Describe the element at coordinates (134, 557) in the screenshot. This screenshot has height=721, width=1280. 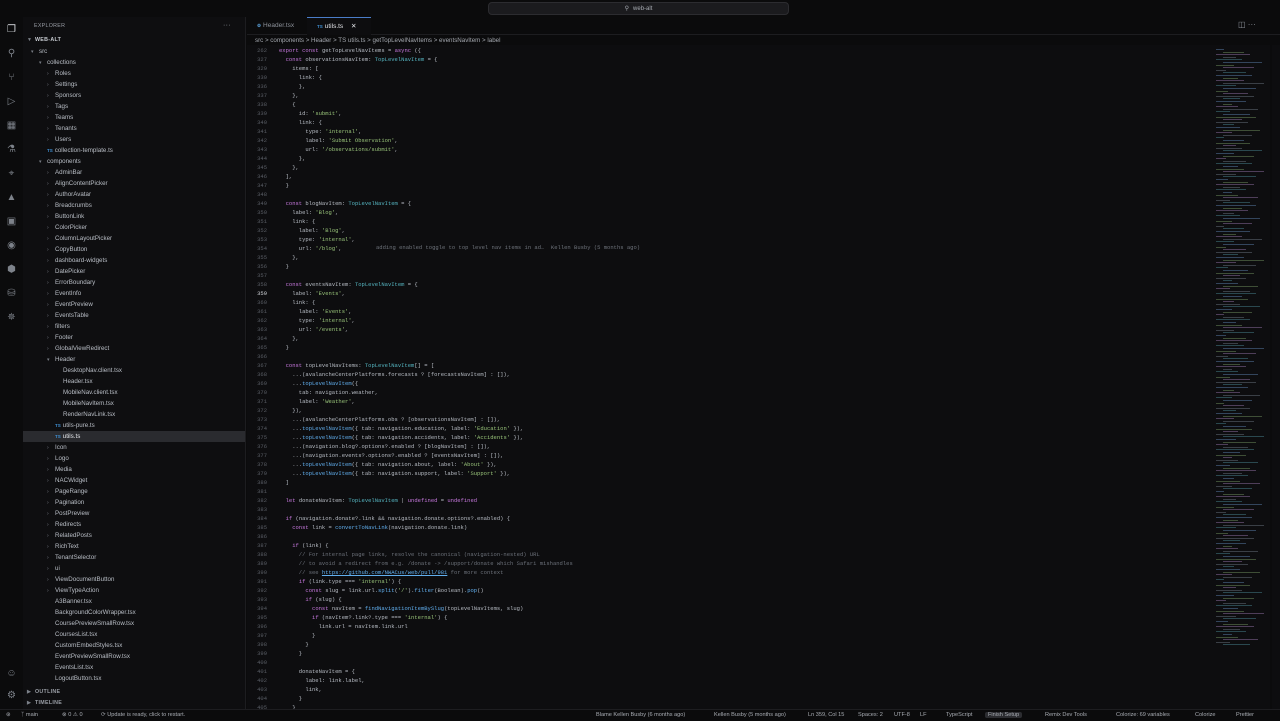
I see `folder-item: › TenantSelector` at that location.